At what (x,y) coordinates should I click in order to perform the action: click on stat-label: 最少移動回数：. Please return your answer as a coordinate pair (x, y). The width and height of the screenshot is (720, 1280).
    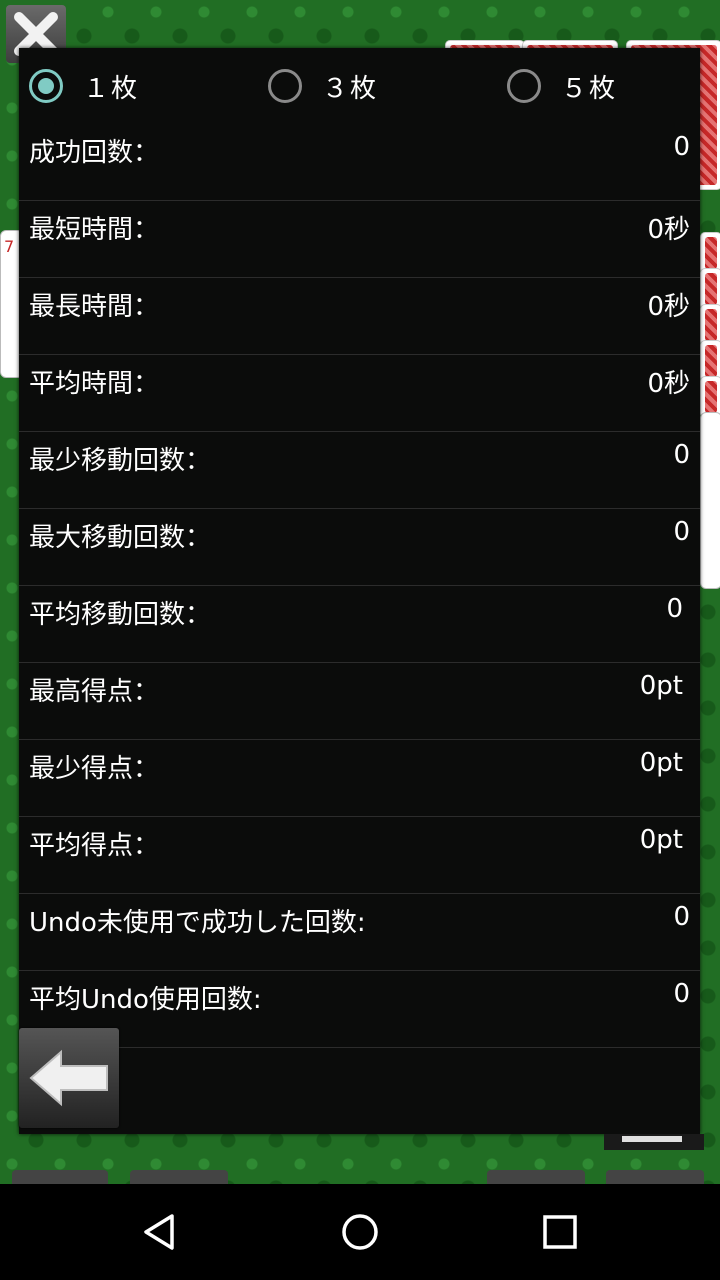
    Looking at the image, I should click on (120, 461).